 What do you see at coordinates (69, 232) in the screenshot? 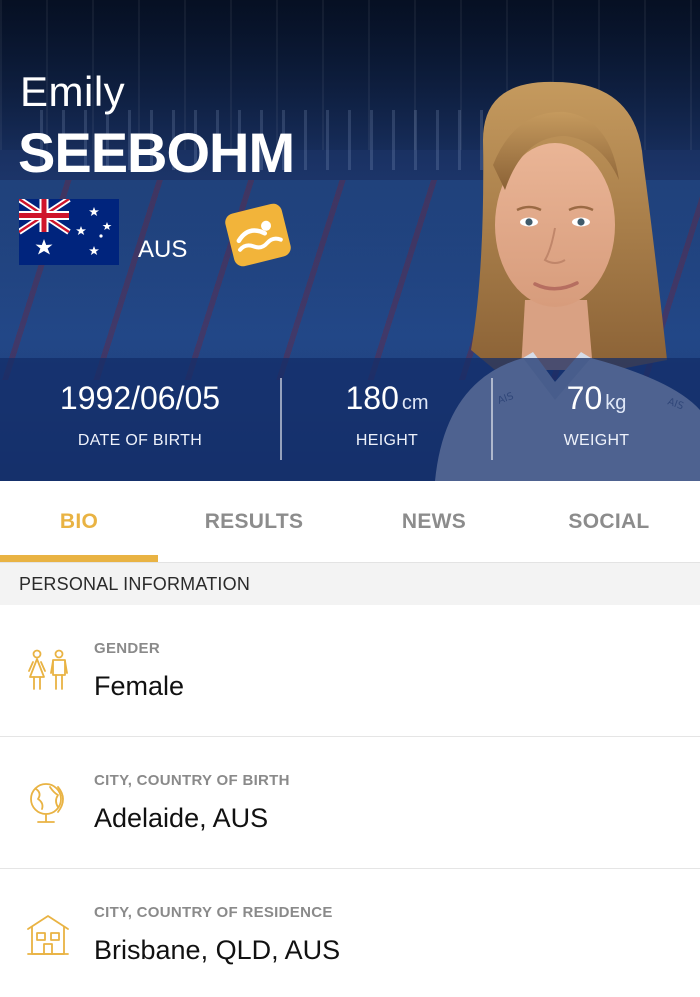
I see `australia-flag-icon` at bounding box center [69, 232].